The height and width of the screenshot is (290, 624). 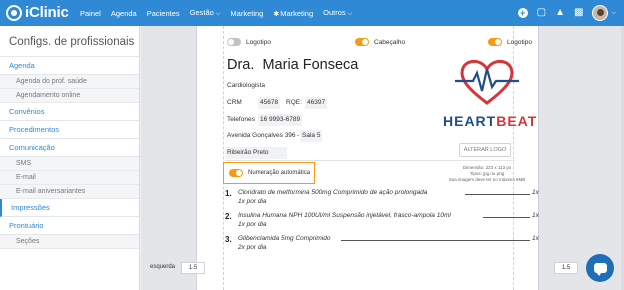 What do you see at coordinates (69, 148) in the screenshot?
I see `sidebar-item-comunicacao: Comunicação` at bounding box center [69, 148].